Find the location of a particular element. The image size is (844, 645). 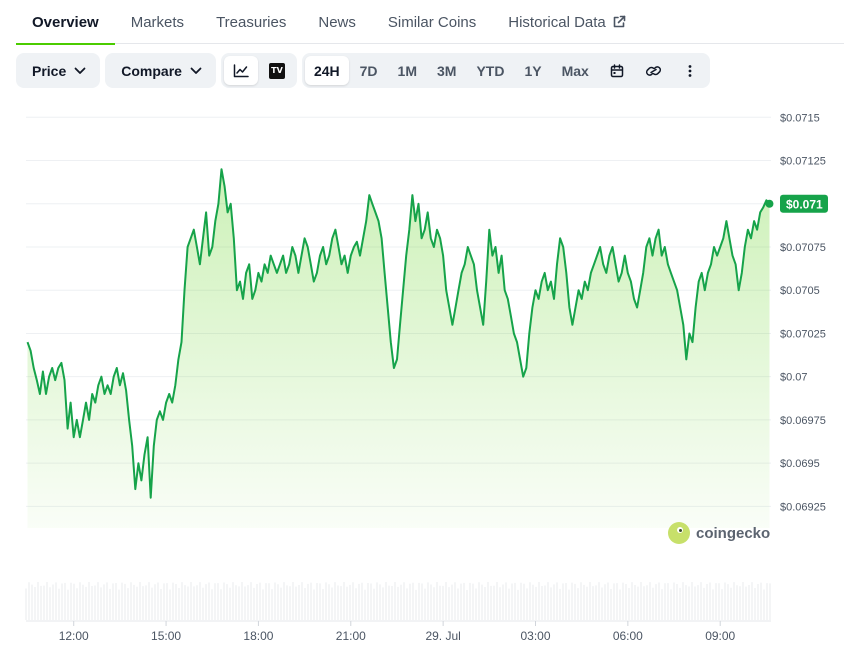

coingecko-watermark: coingecko is located at coordinates (719, 533).